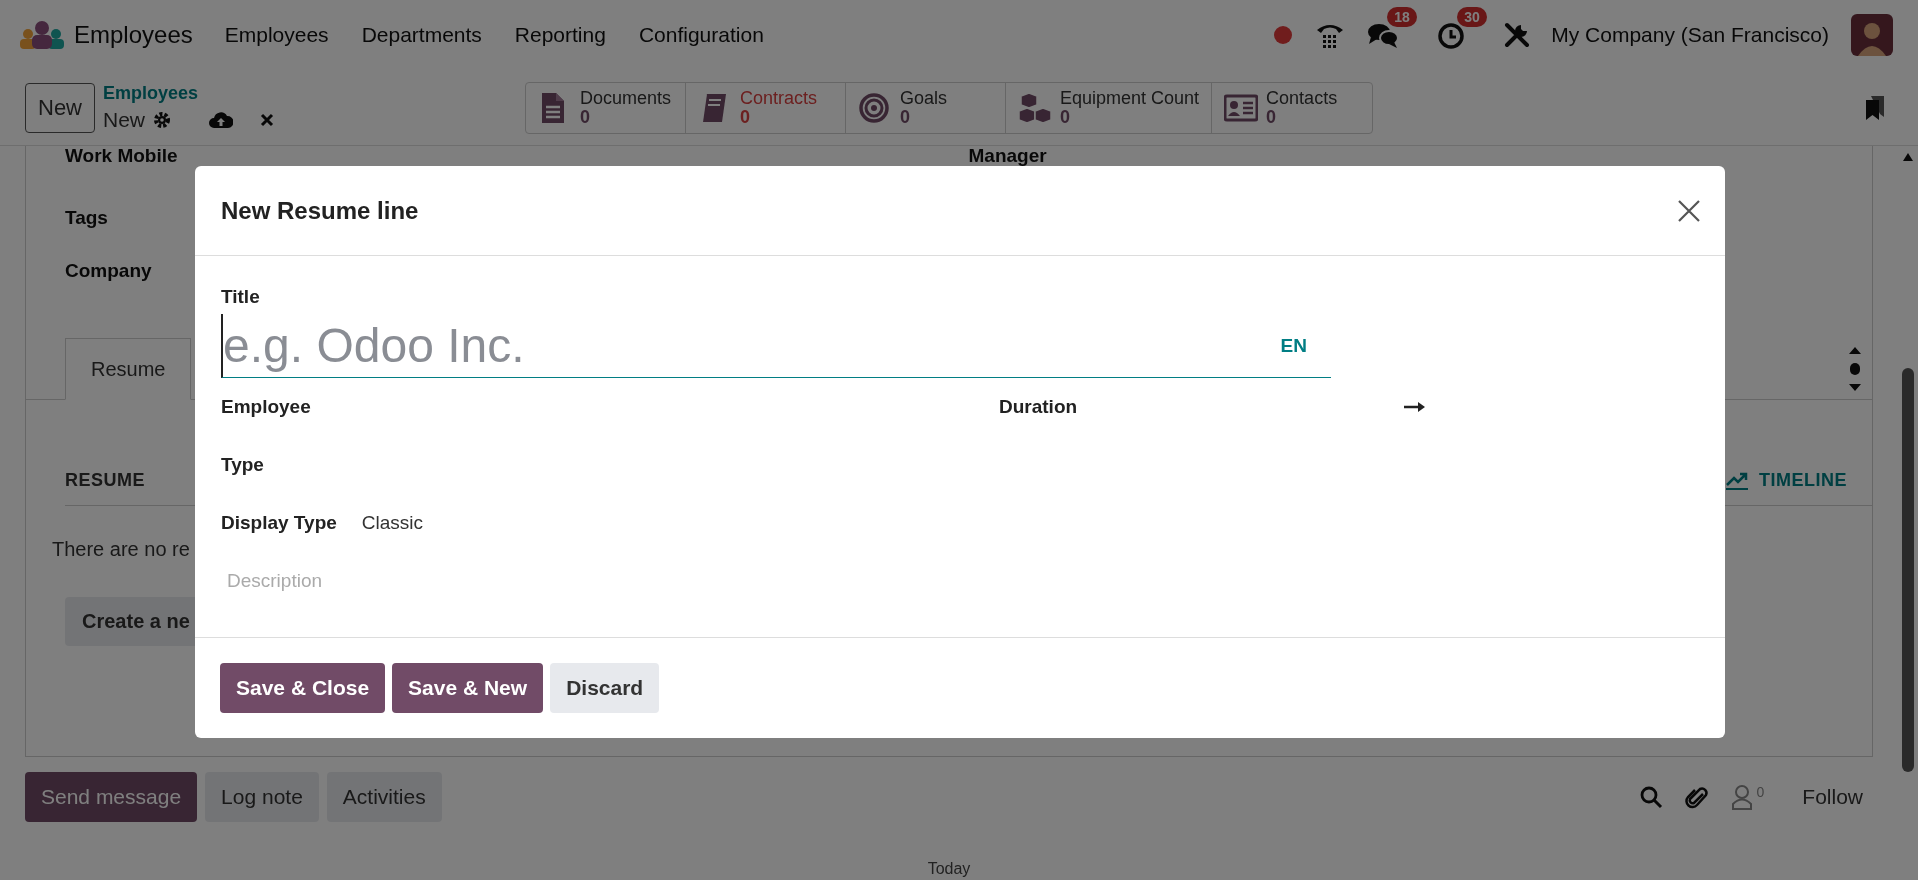  Describe the element at coordinates (626, 98) in the screenshot. I see `smart-button-label: Documents` at that location.